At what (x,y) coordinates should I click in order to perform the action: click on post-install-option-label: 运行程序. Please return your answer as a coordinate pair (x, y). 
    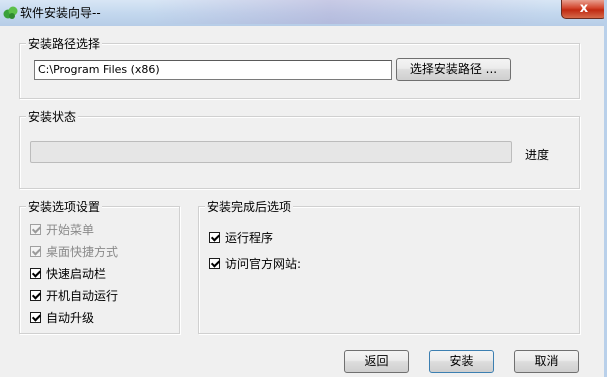
    Looking at the image, I should click on (249, 237).